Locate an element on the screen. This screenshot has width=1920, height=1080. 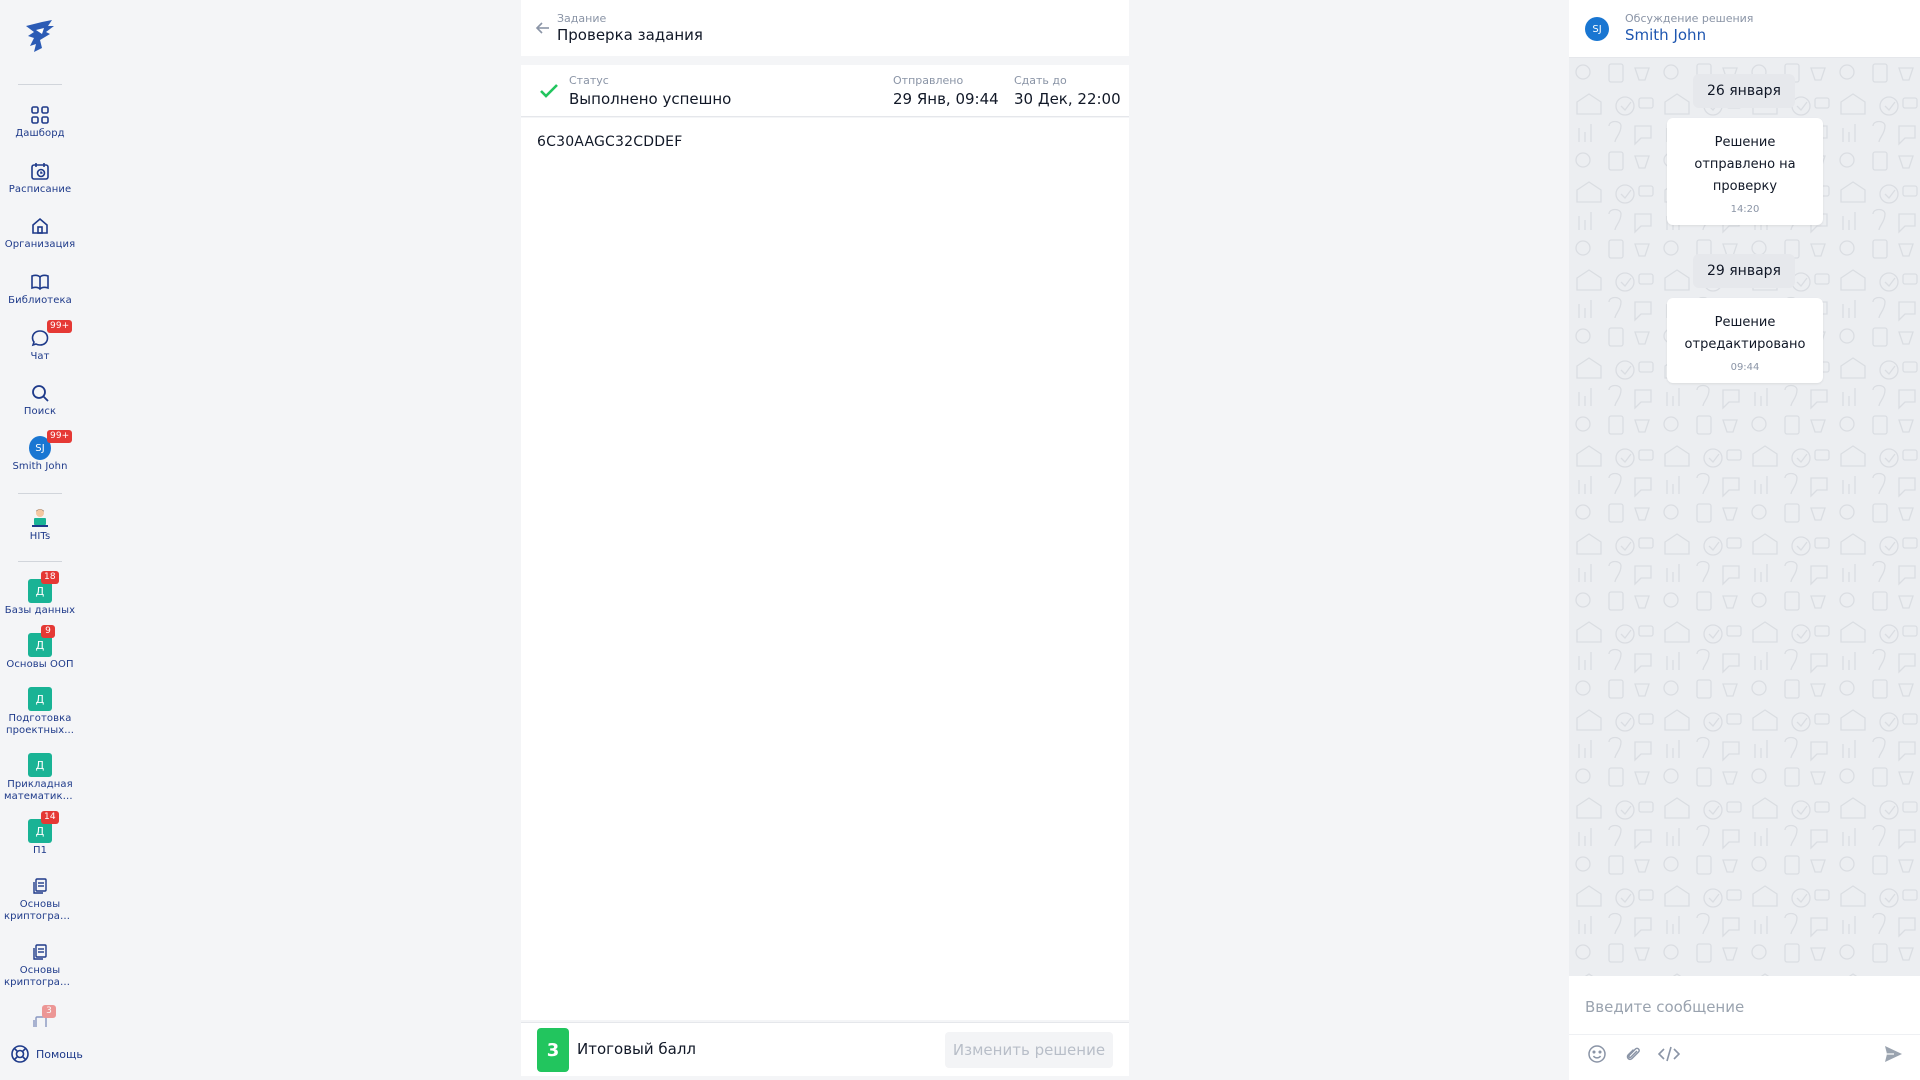
avatar: SJ is located at coordinates (1597, 29).